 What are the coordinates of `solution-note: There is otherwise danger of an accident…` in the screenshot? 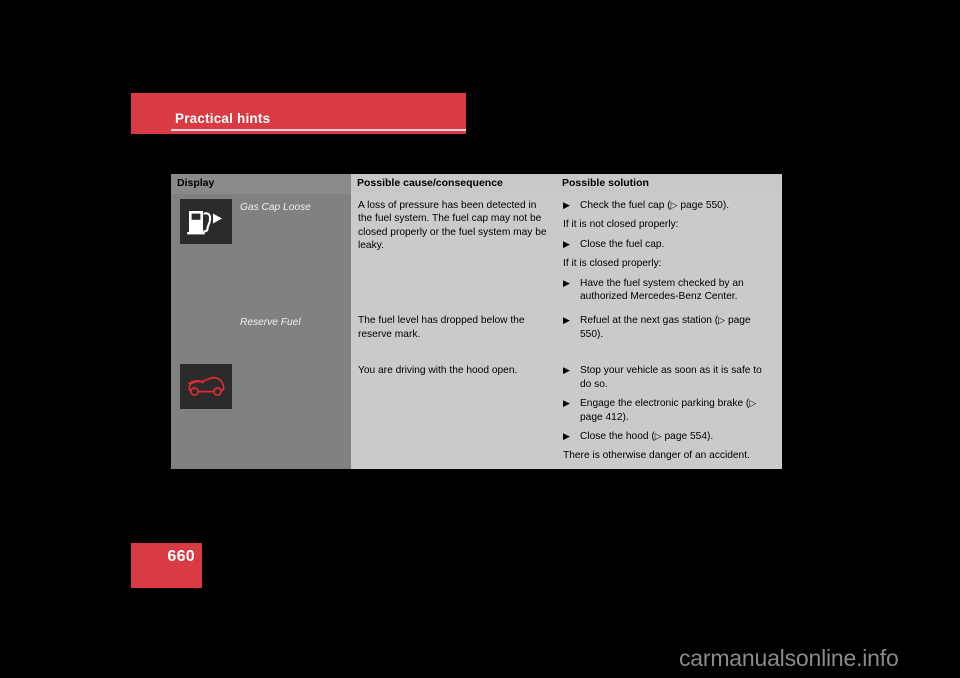 It's located at (656, 456).